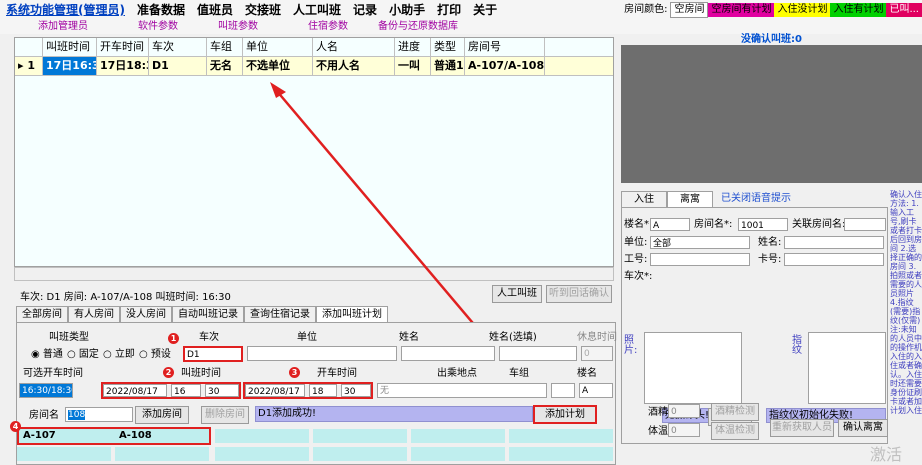  What do you see at coordinates (222, 390) in the screenshot?
I see `call-minute-select: 30` at bounding box center [222, 390].